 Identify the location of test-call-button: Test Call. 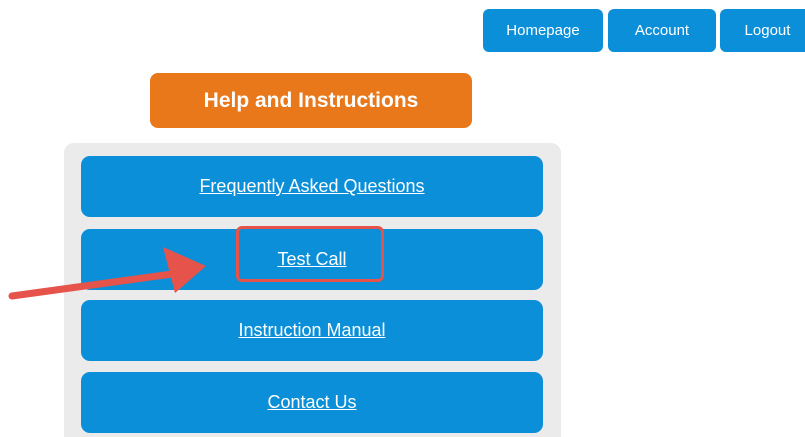
(312, 259).